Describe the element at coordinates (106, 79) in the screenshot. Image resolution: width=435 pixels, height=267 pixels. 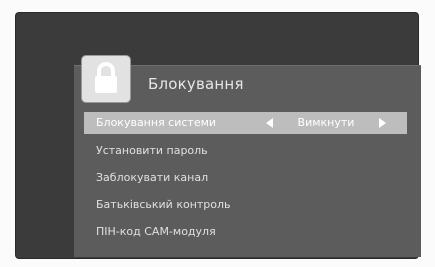
I see `lock-icon` at that location.